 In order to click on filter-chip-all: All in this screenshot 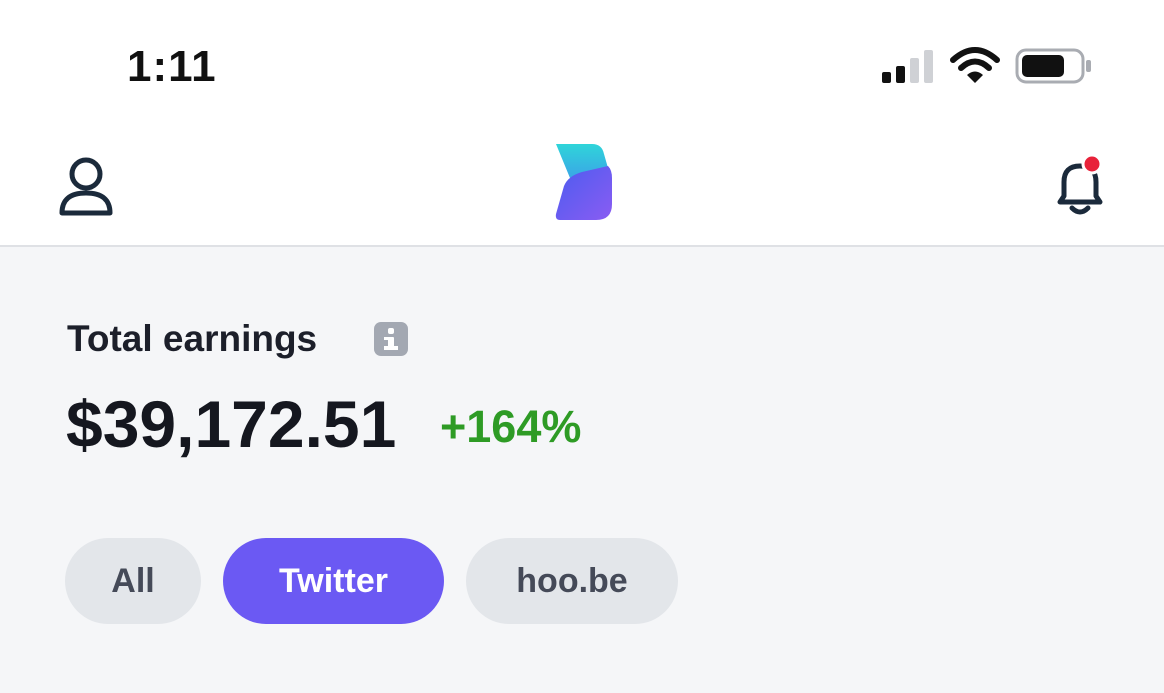, I will do `click(133, 581)`.